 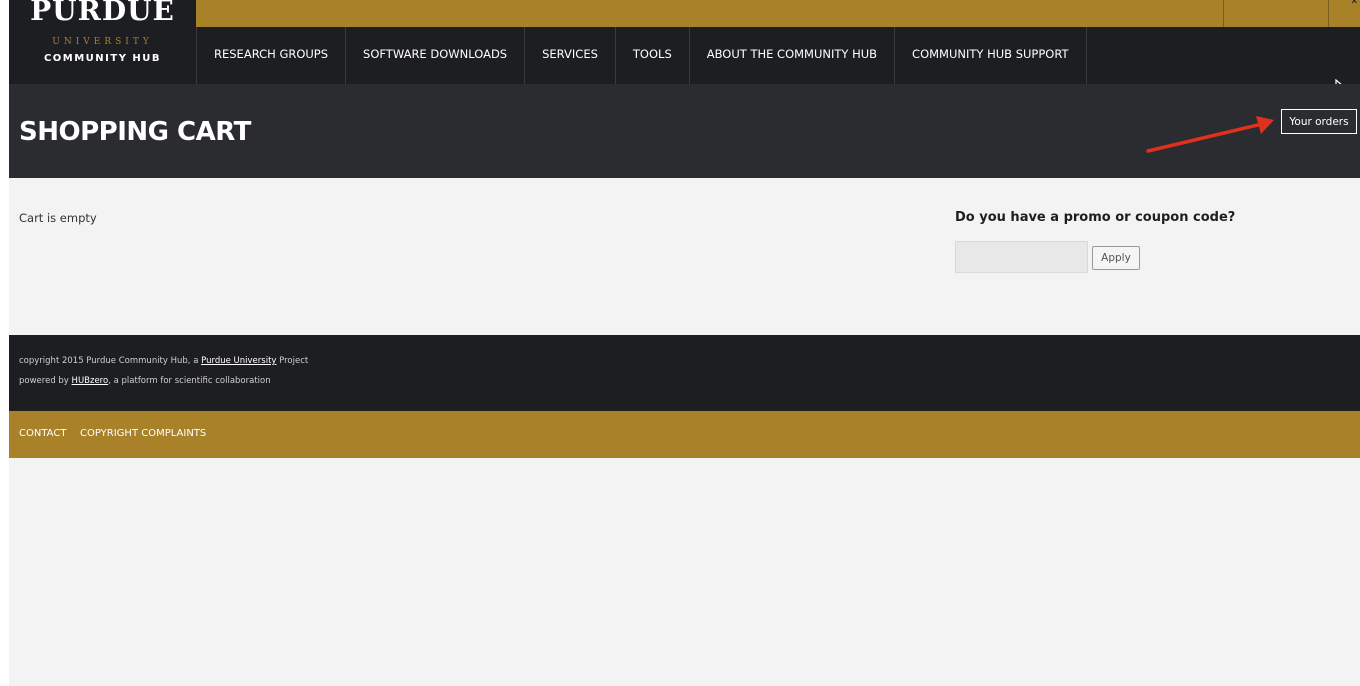 What do you see at coordinates (1021, 257) in the screenshot?
I see `promo-code-input` at bounding box center [1021, 257].